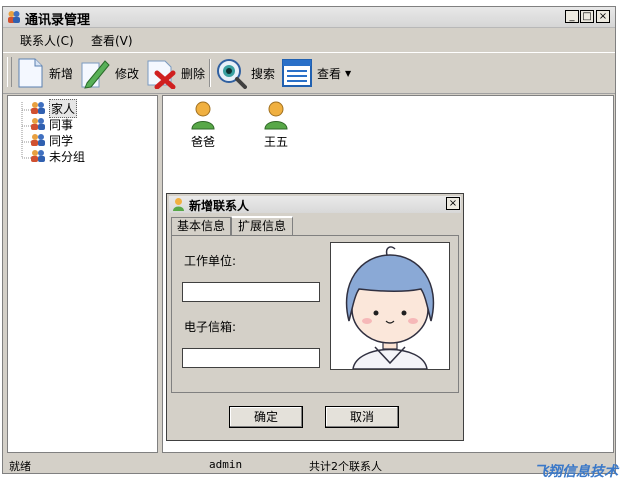 The width and height of the screenshot is (620, 481). Describe the element at coordinates (219, 206) in the screenshot. I see `dialog-title: 新增联系人` at that location.